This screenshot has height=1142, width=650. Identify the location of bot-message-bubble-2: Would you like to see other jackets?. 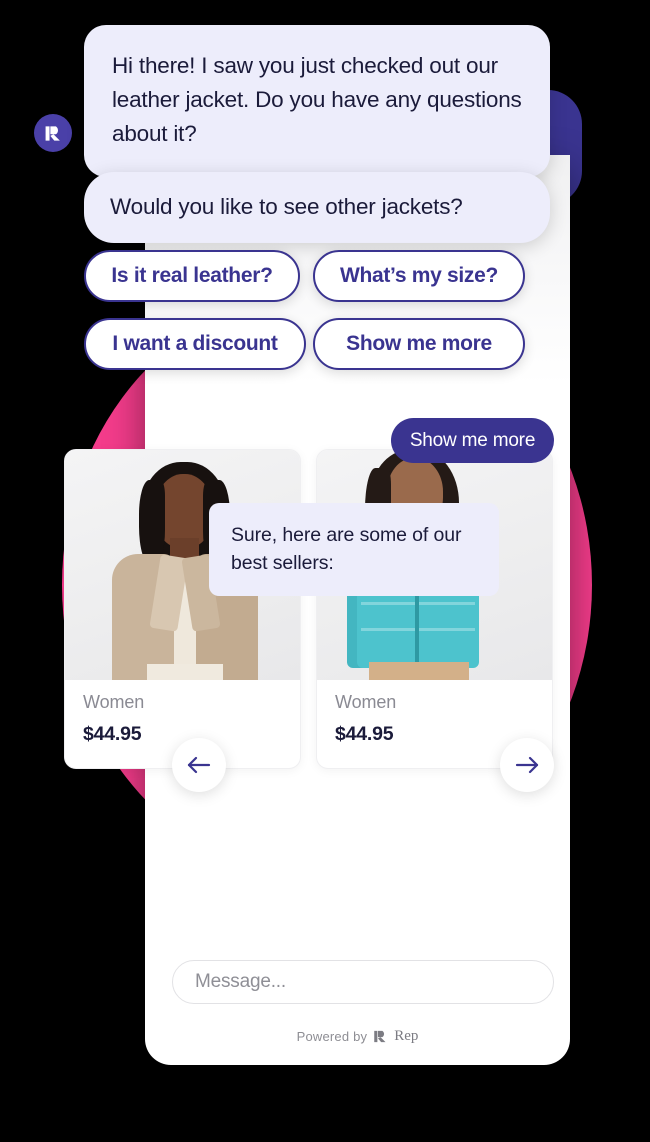
(317, 207).